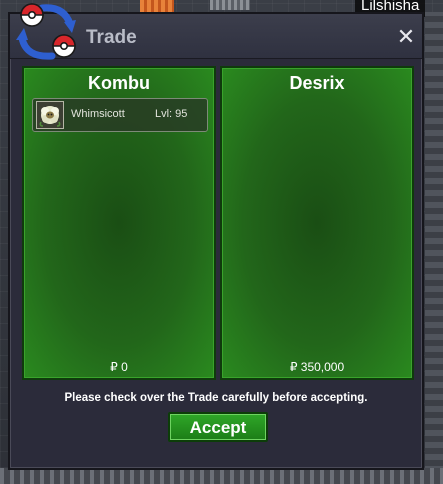  Describe the element at coordinates (230, 5) in the screenshot. I see `world-sprite-gray` at that location.